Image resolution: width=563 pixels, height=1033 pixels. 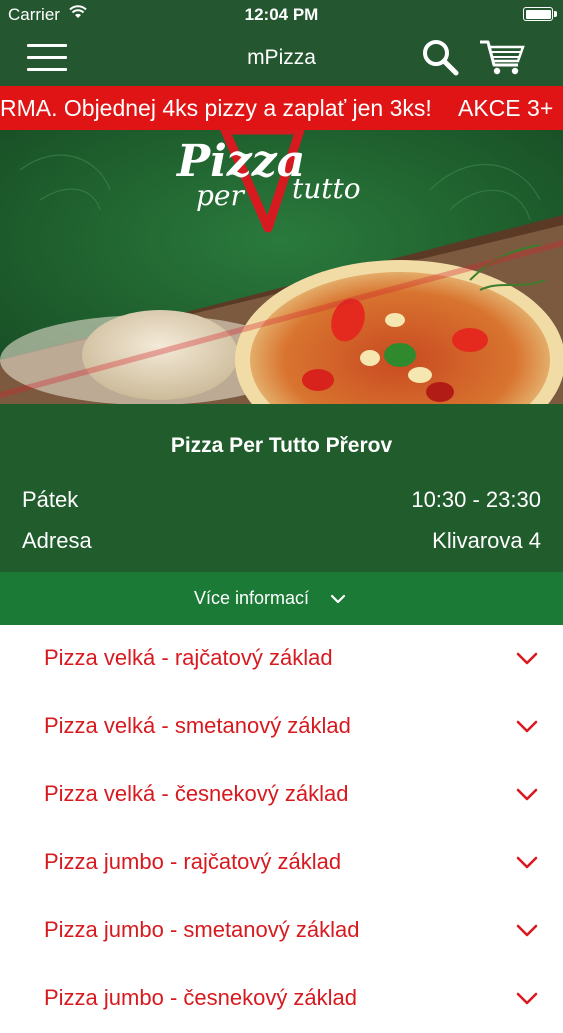 I want to click on more-info-button: Více informací, so click(x=281, y=598).